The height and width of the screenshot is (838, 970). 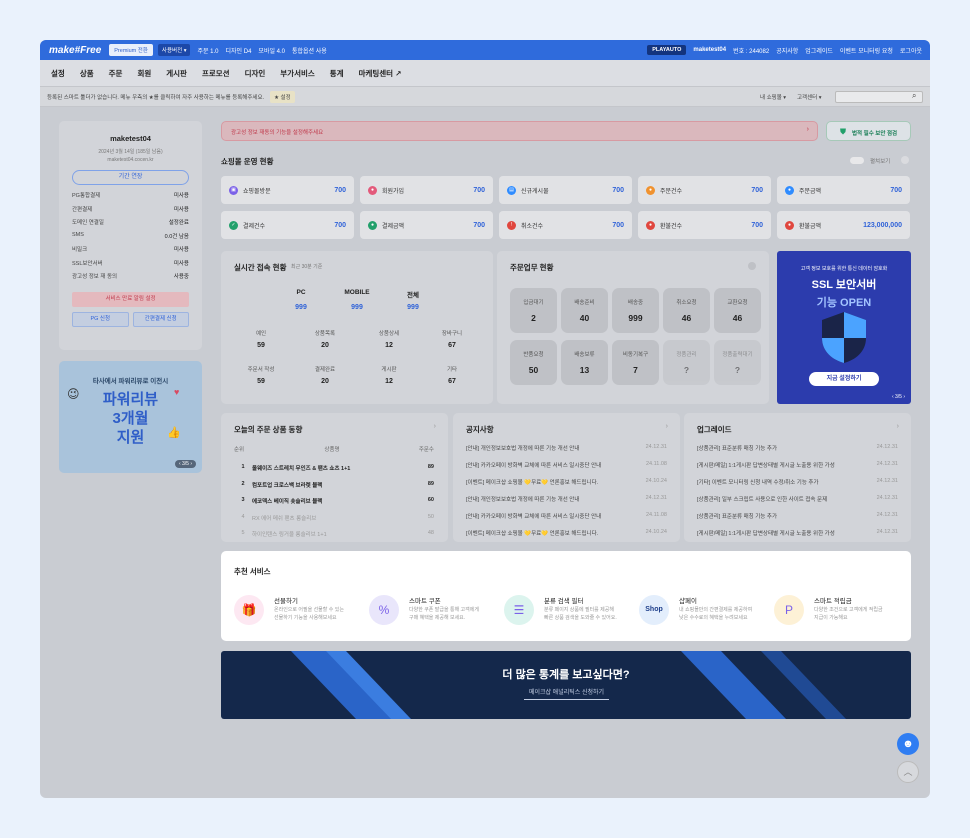 What do you see at coordinates (297, 73) in the screenshot?
I see `menu-addon: 부가서비스` at bounding box center [297, 73].